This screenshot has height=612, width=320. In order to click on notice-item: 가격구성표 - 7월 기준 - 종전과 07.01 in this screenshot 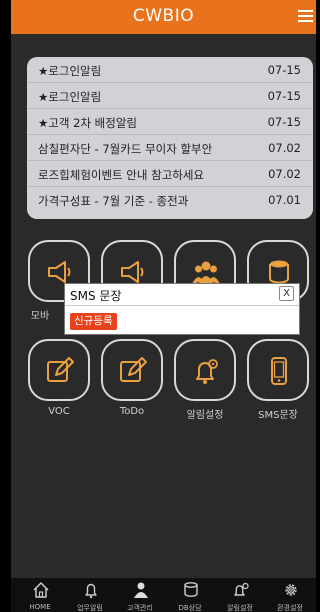, I will do `click(170, 200)`.